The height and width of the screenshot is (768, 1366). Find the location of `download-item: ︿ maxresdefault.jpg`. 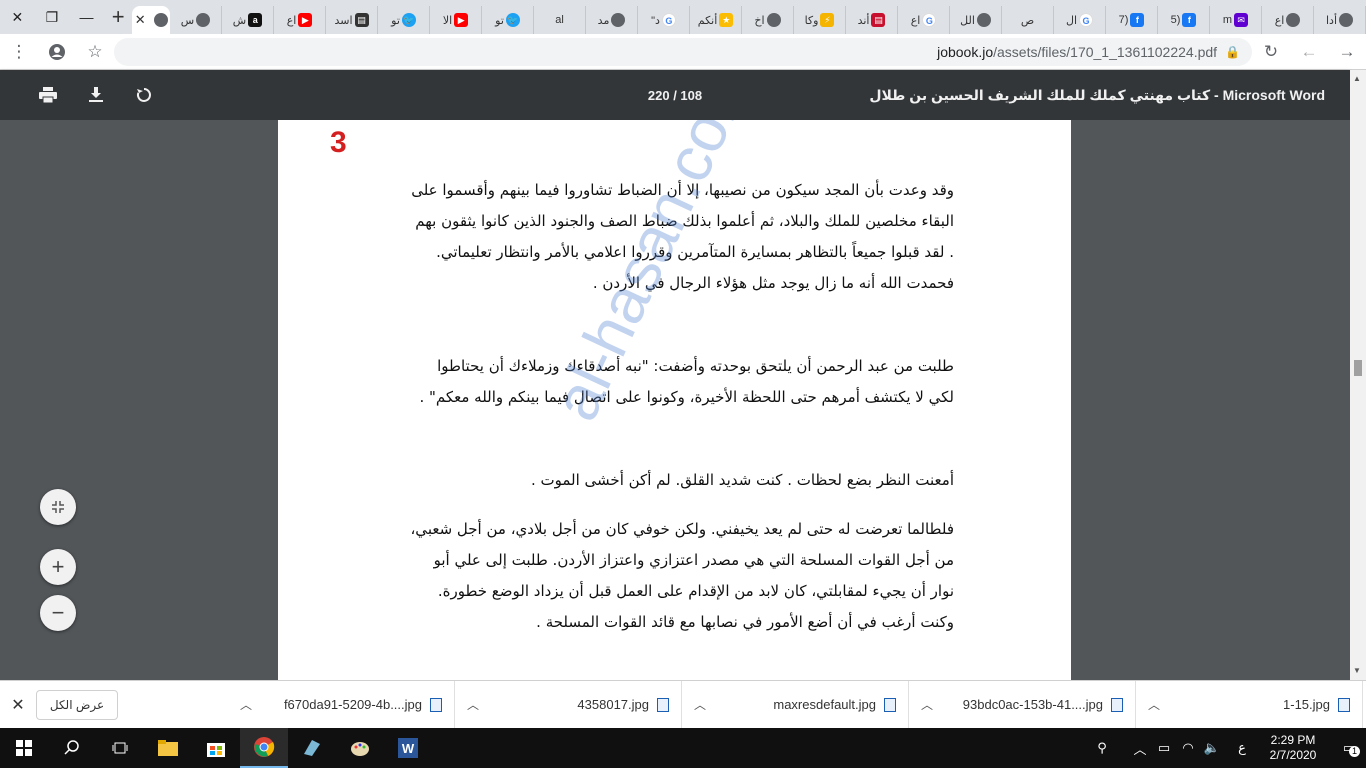

download-item: ︿ maxresdefault.jpg is located at coordinates (795, 704).